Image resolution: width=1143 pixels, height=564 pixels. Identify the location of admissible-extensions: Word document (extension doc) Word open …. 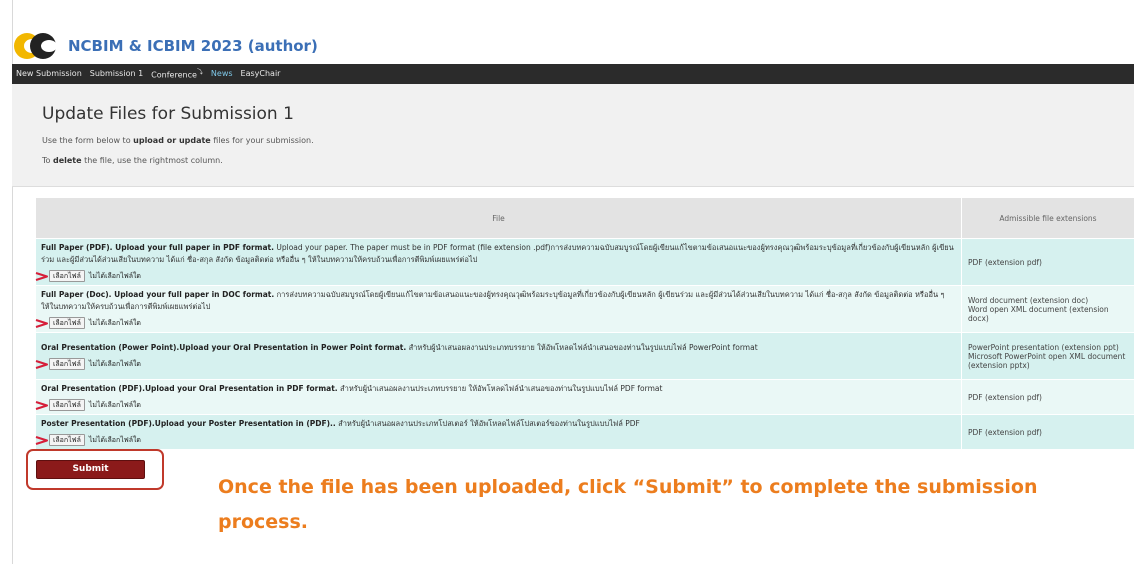
(1038, 309).